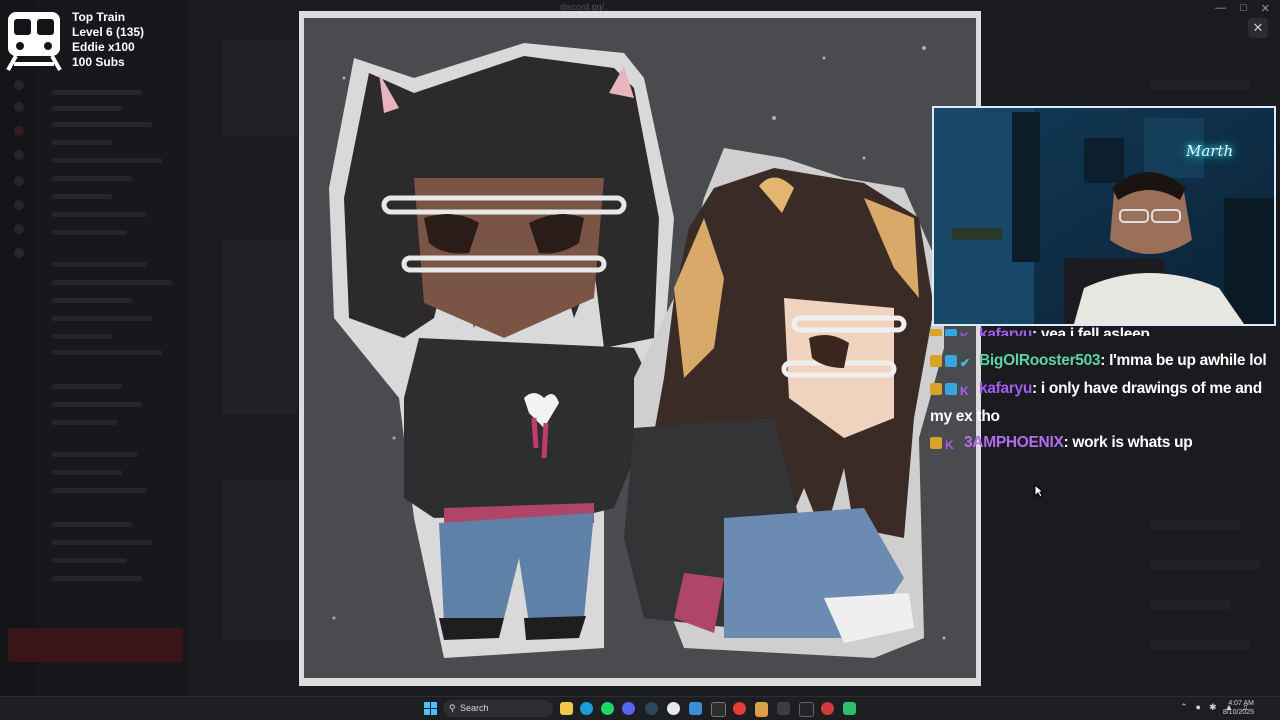  I want to click on chat-text: : work is whats up, so click(1128, 442).